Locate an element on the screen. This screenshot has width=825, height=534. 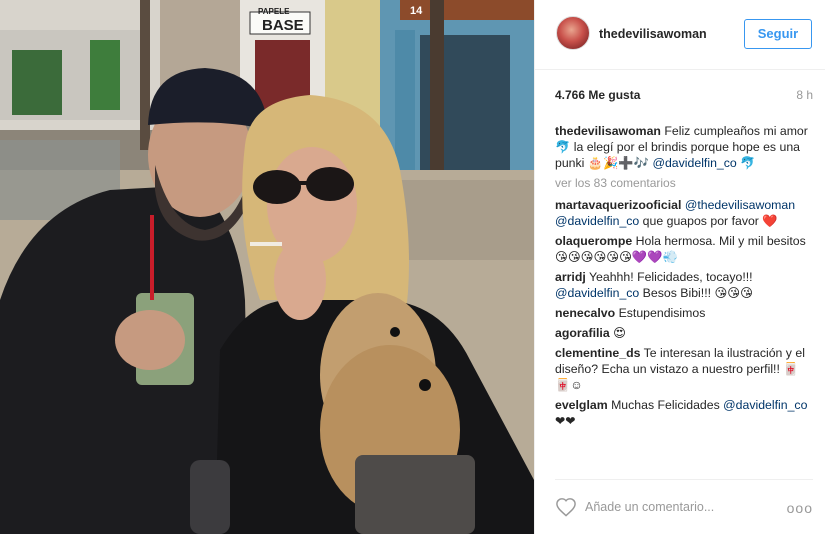
post-username: thedevilisawoman is located at coordinates (653, 34).